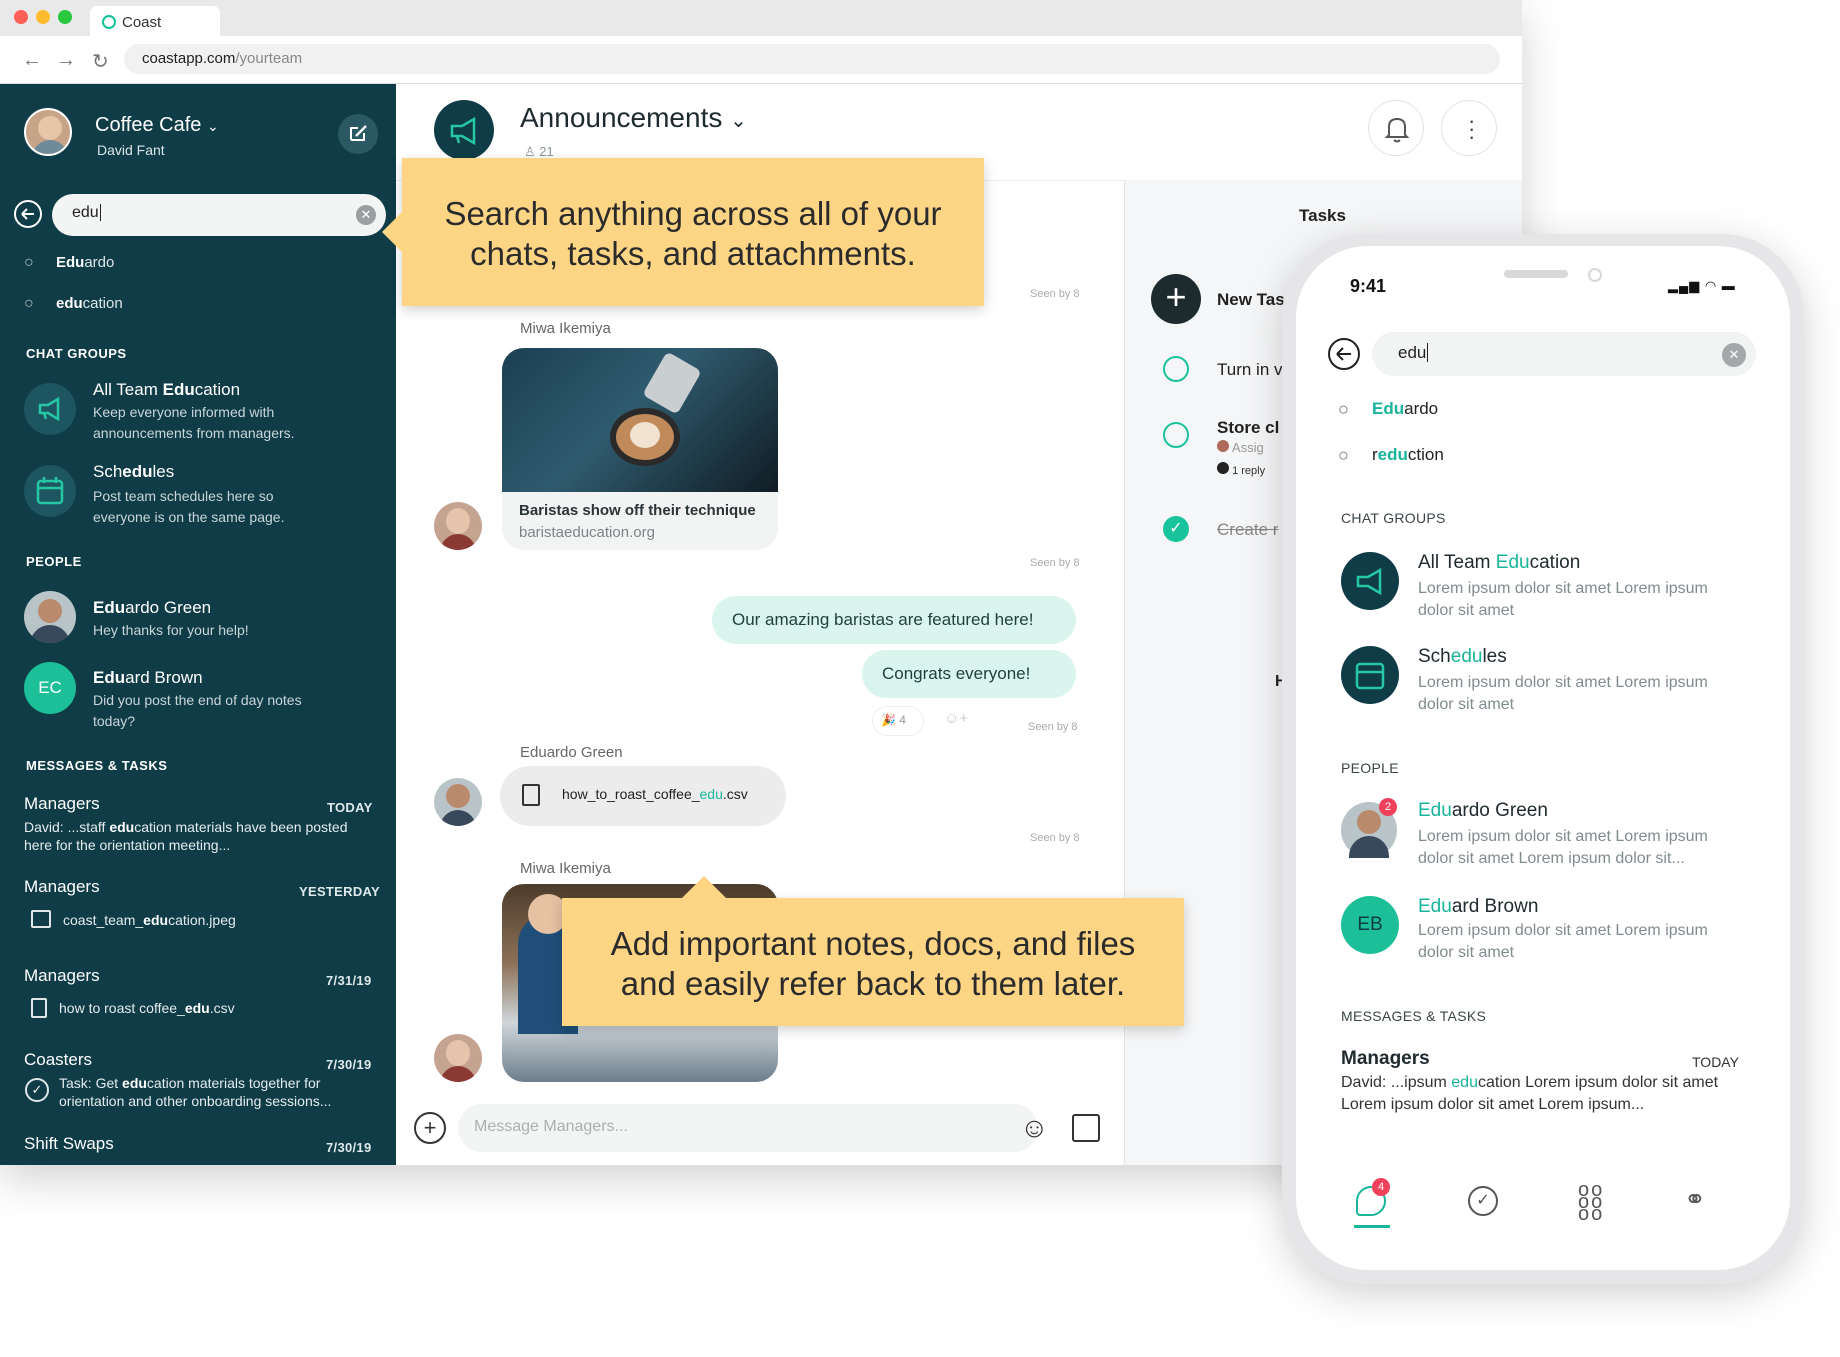  I want to click on search-back-button, so click(28, 214).